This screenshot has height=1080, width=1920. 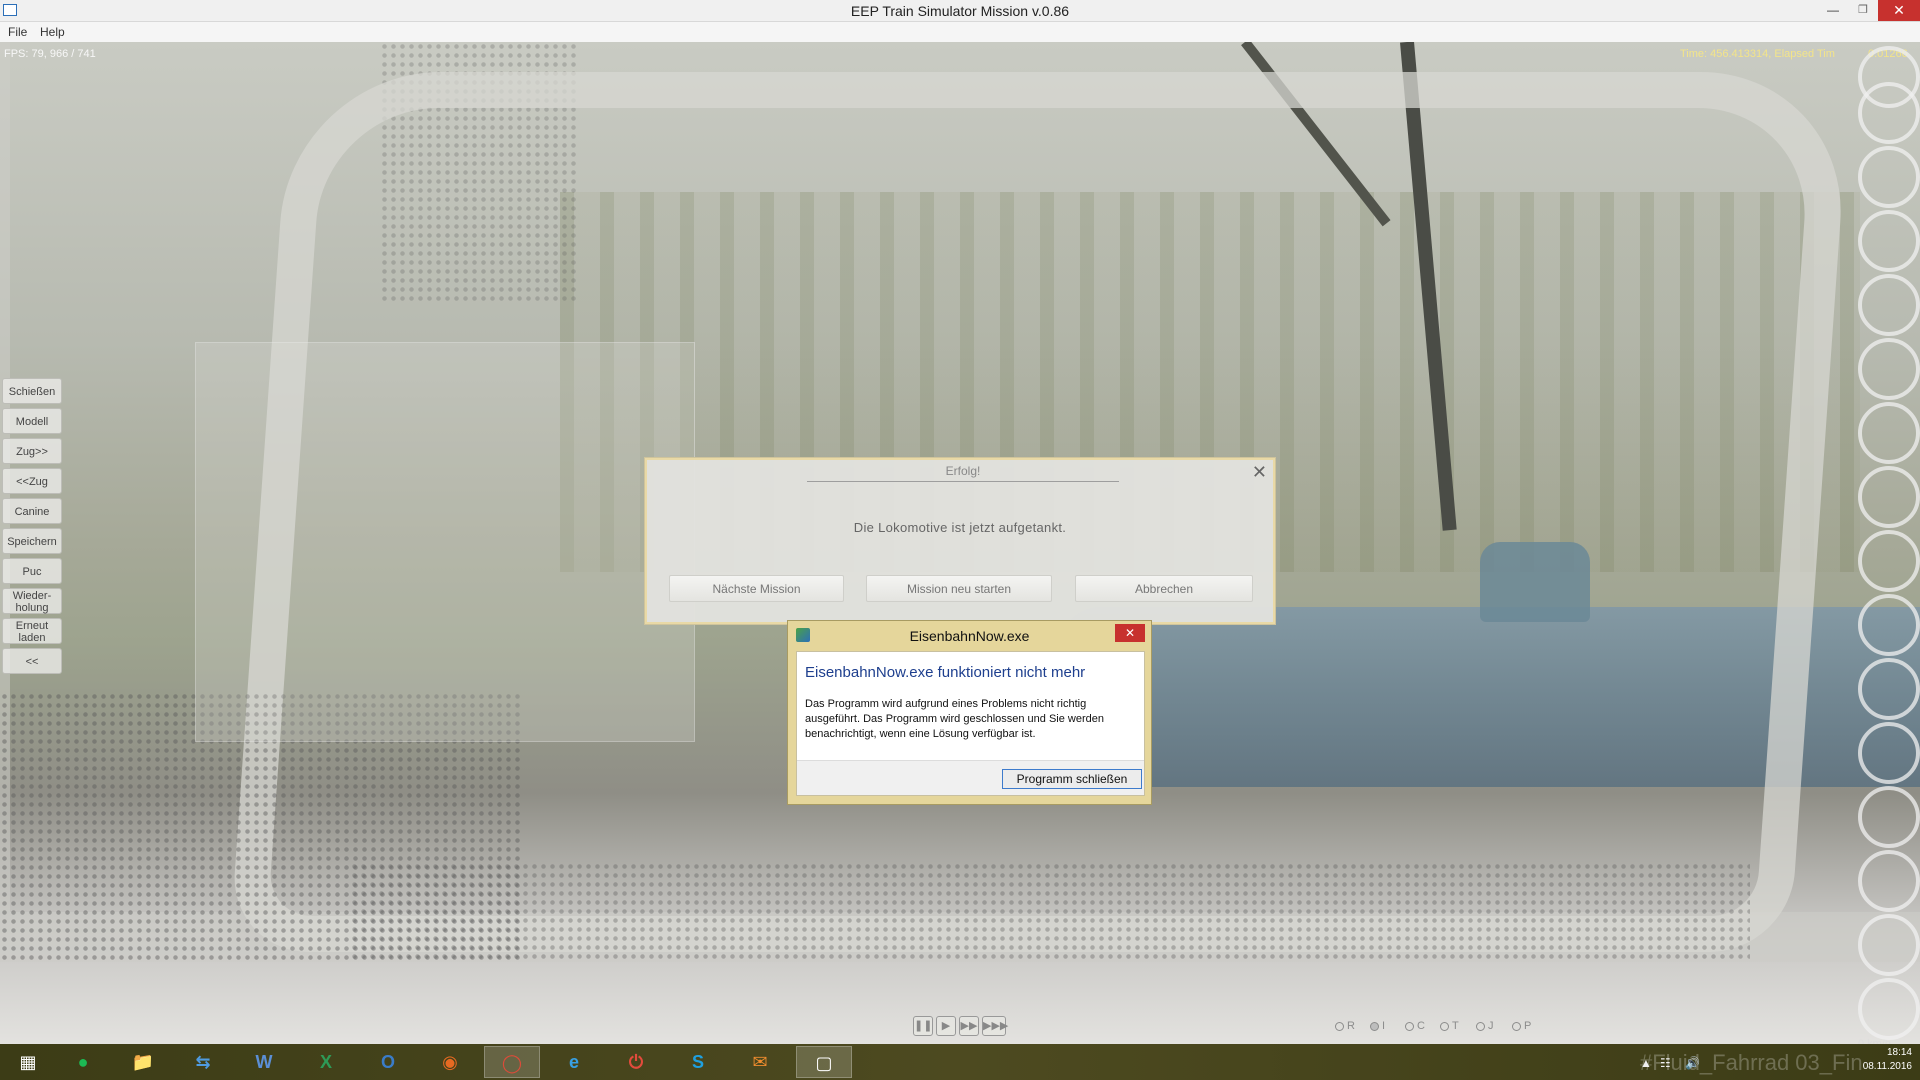 What do you see at coordinates (960, 527) in the screenshot?
I see `success-message: Die Lokomotive ist jetzt aufgetankt.` at bounding box center [960, 527].